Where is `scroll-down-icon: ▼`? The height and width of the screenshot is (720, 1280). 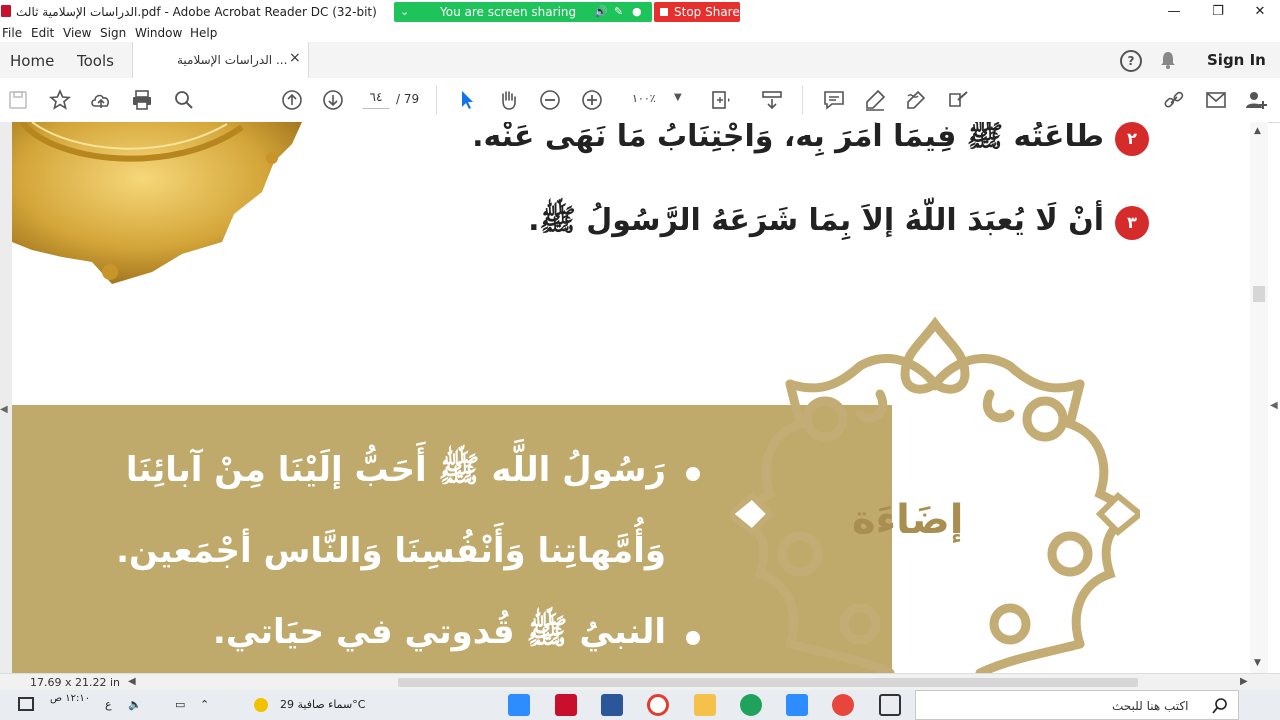 scroll-down-icon: ▼ is located at coordinates (1257, 663).